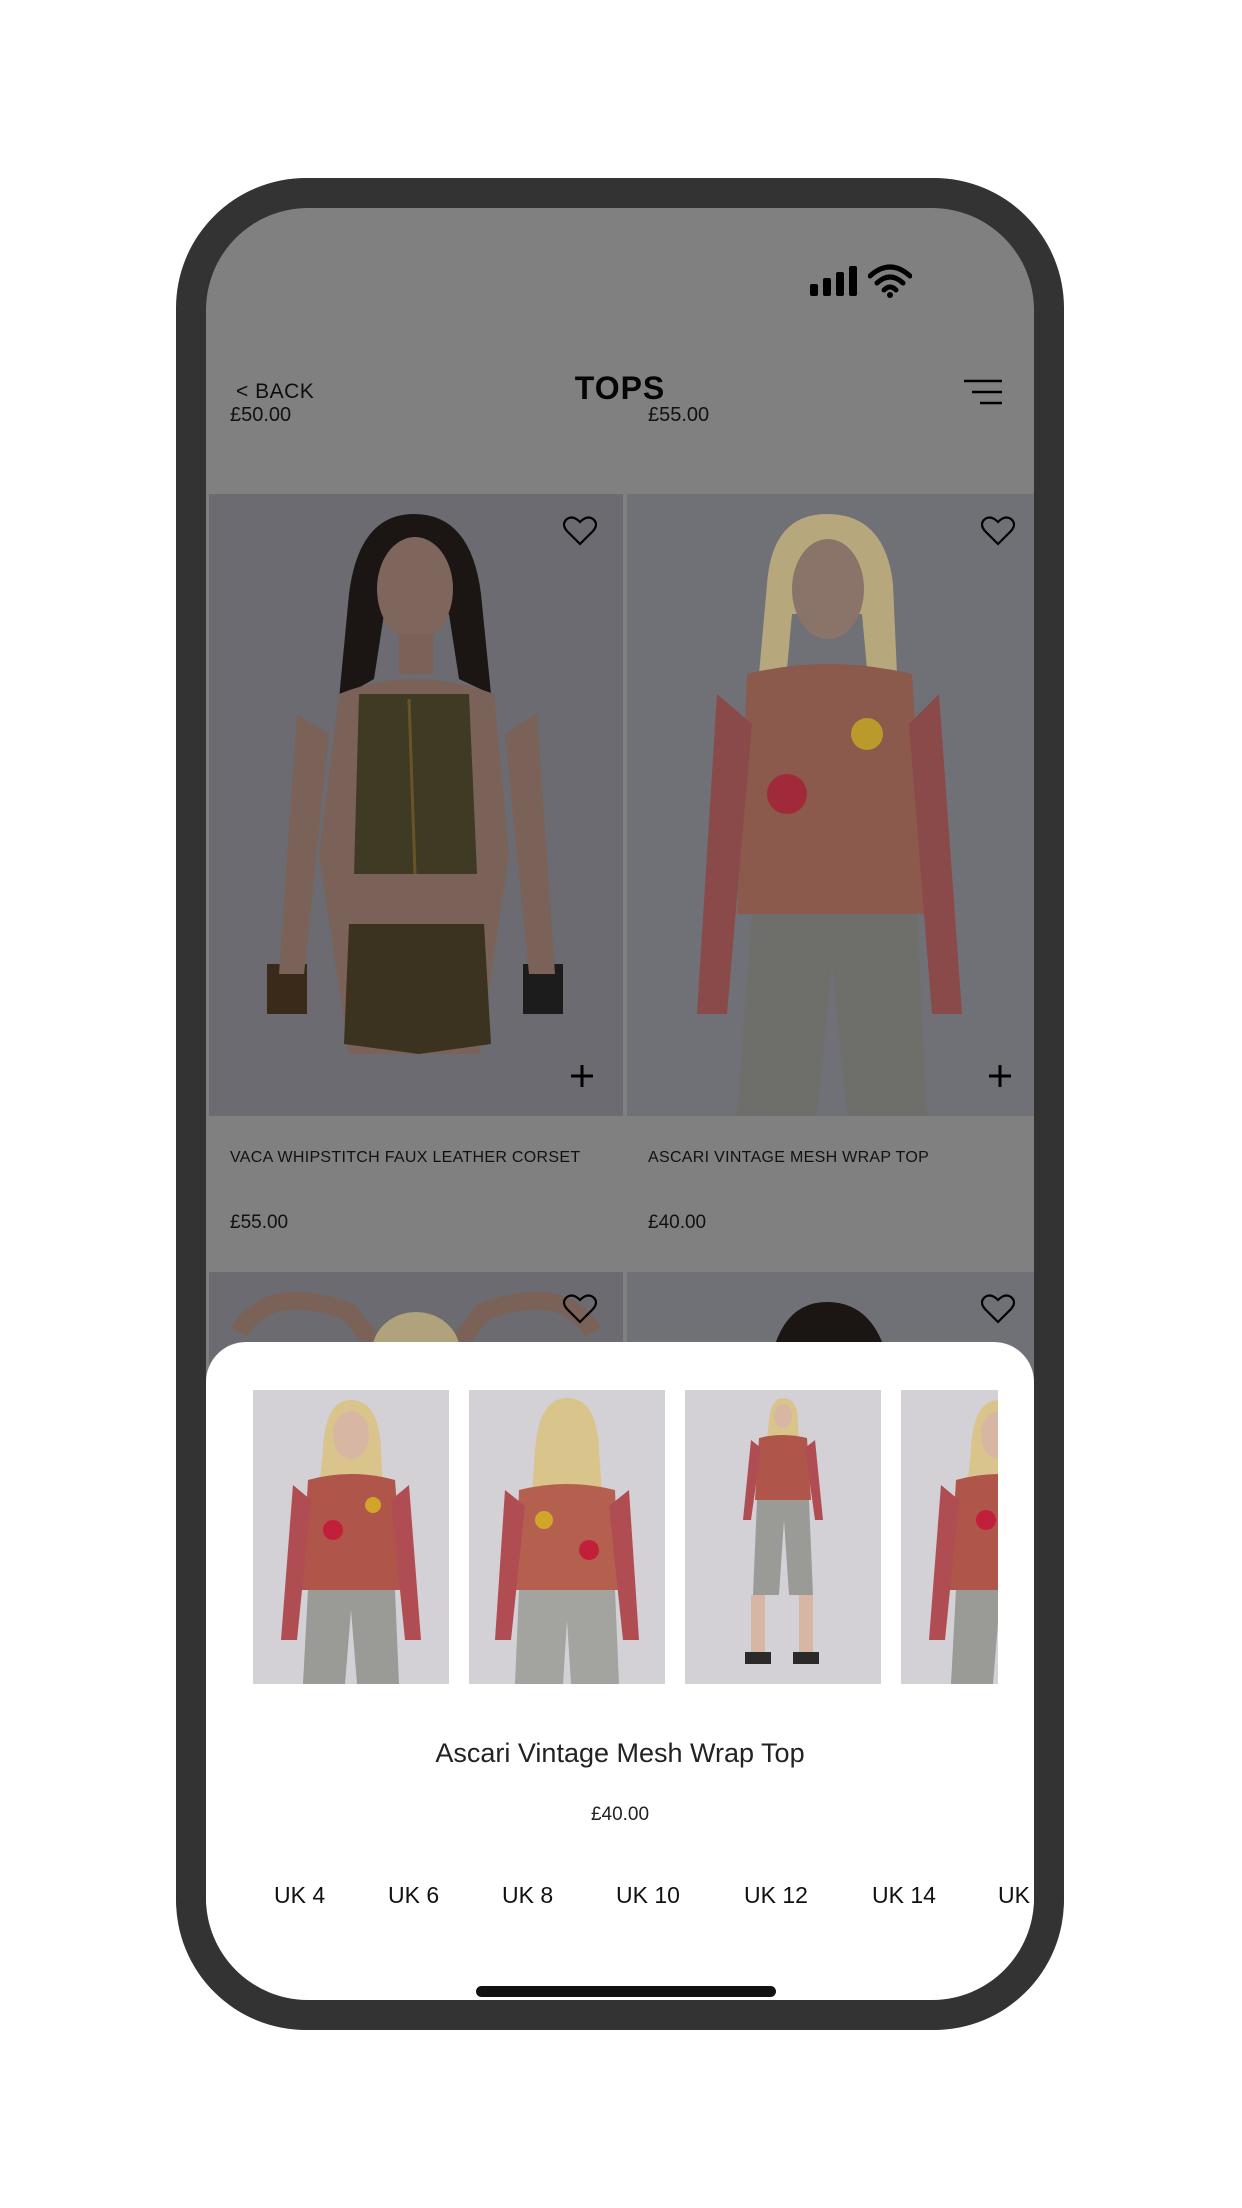  I want to click on product-photo-full, so click(783, 1537).